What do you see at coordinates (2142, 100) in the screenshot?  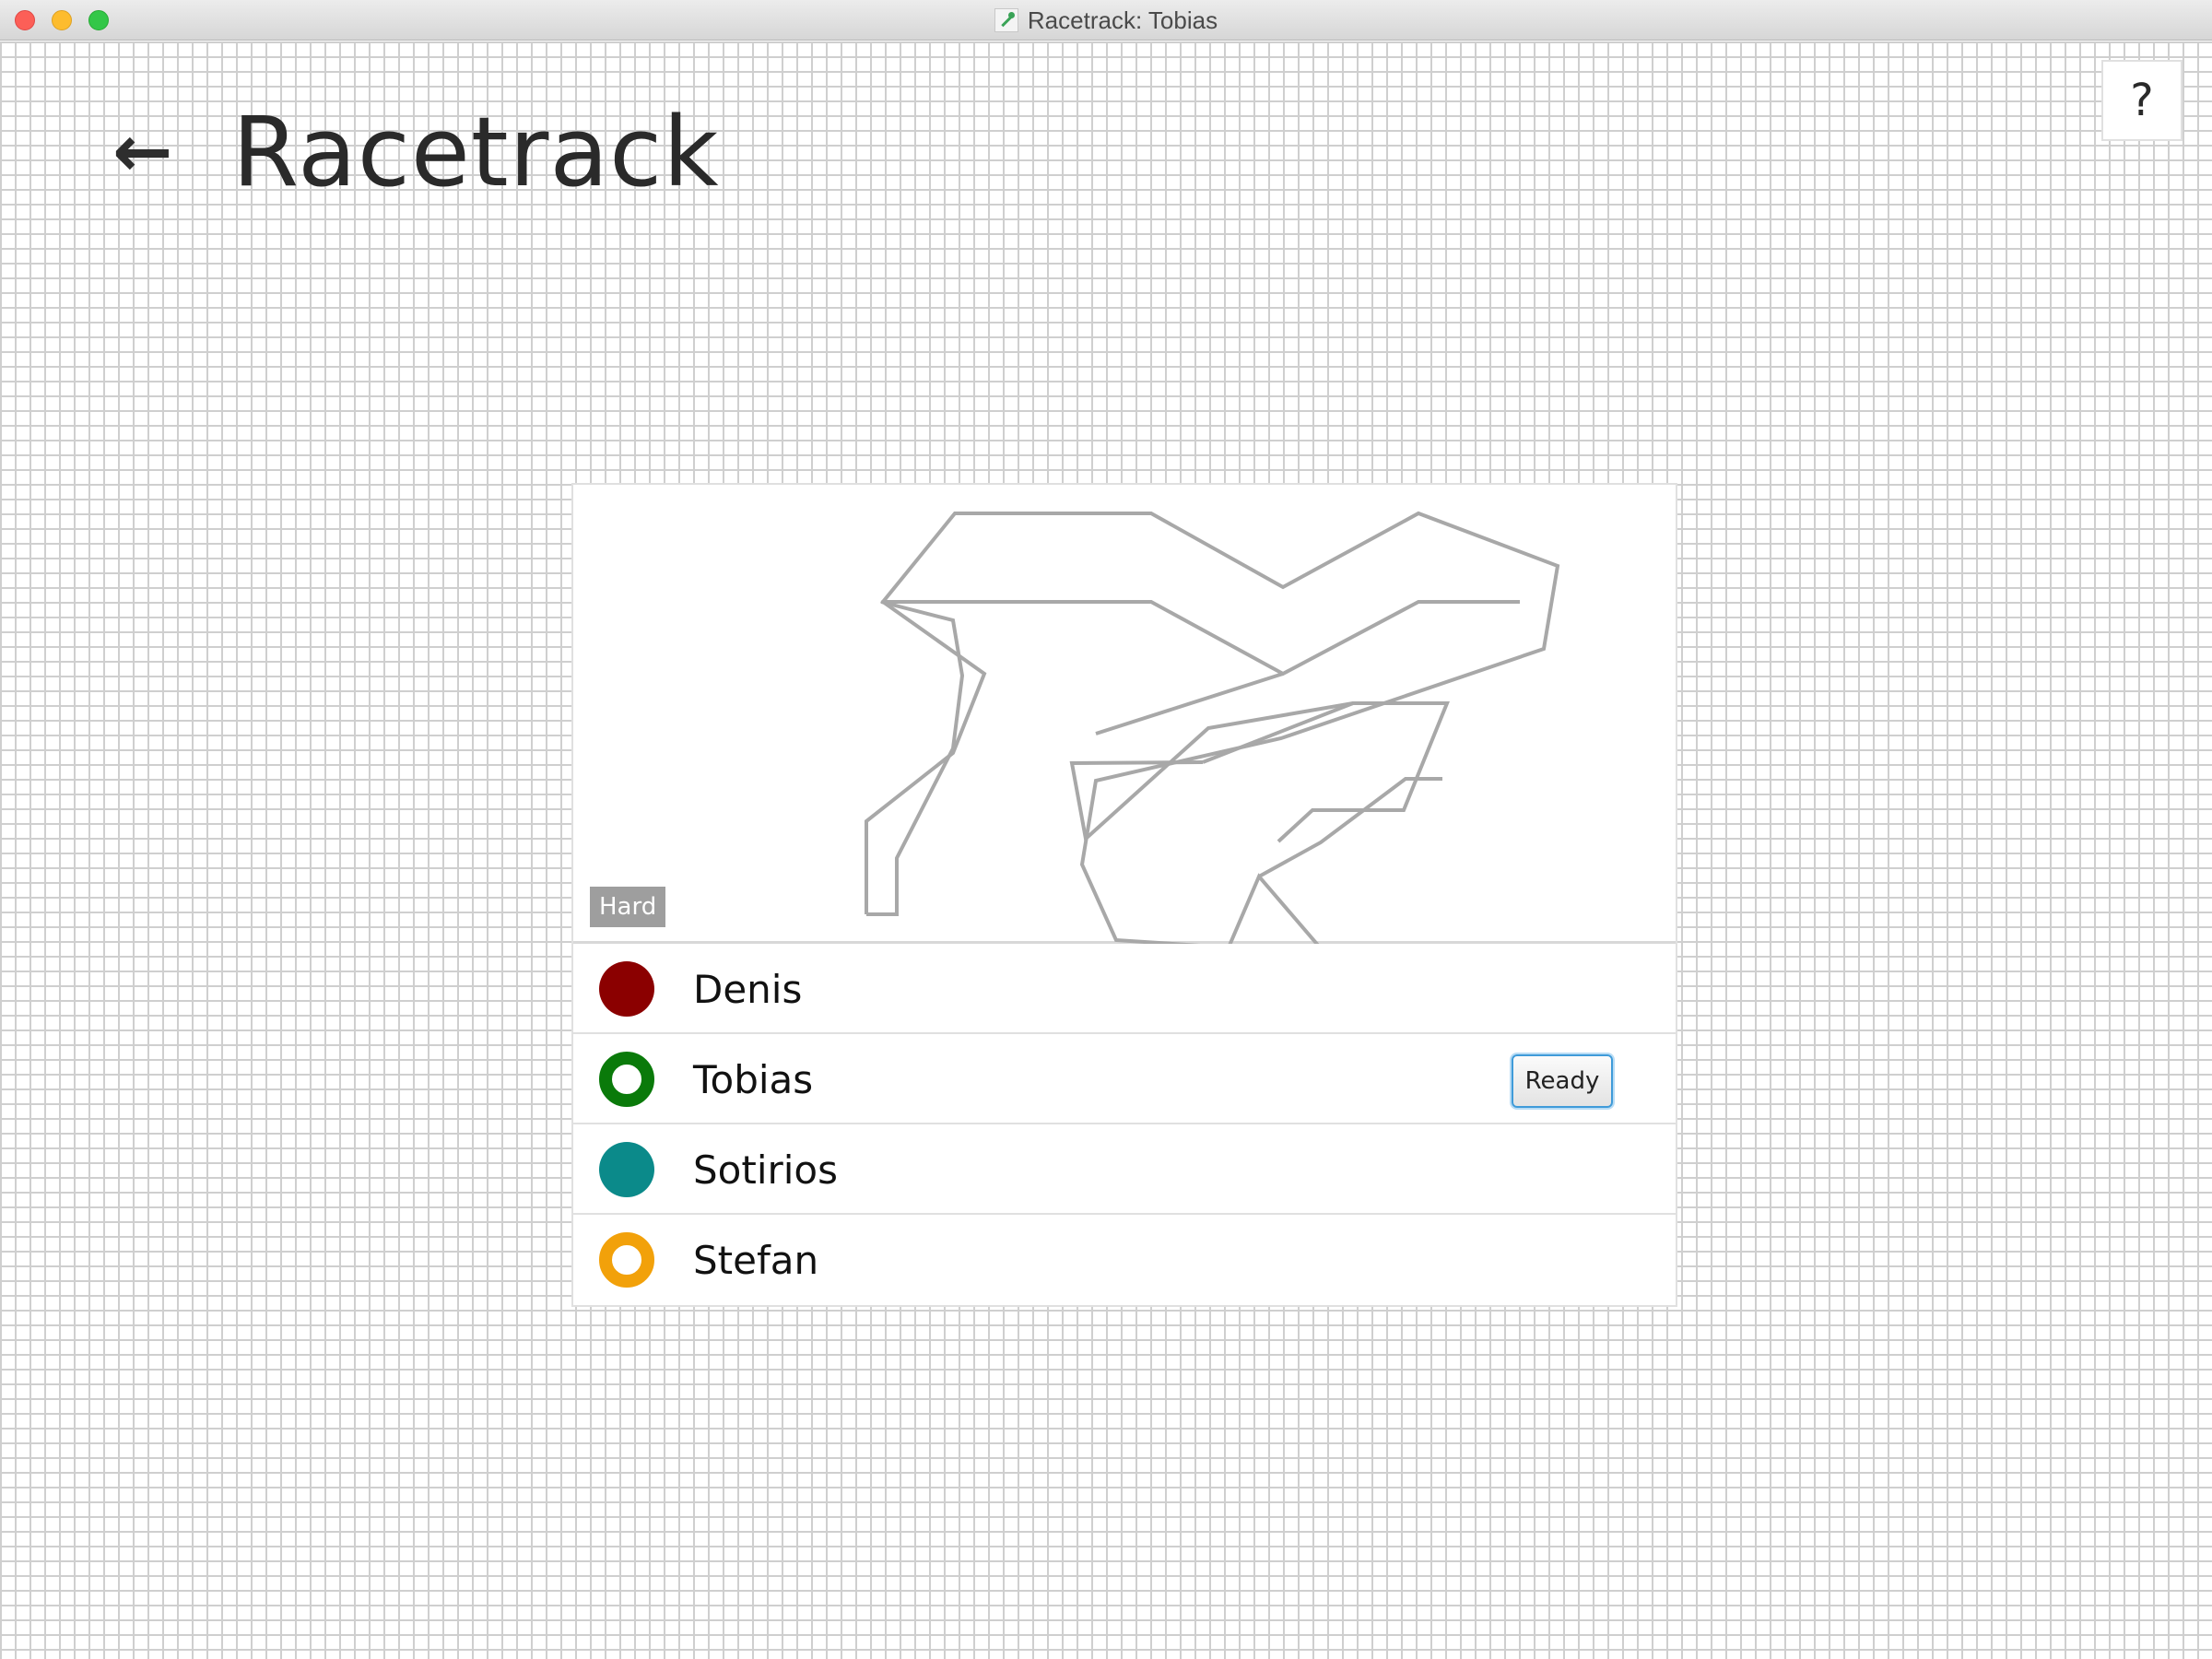 I see `help-button: ?` at bounding box center [2142, 100].